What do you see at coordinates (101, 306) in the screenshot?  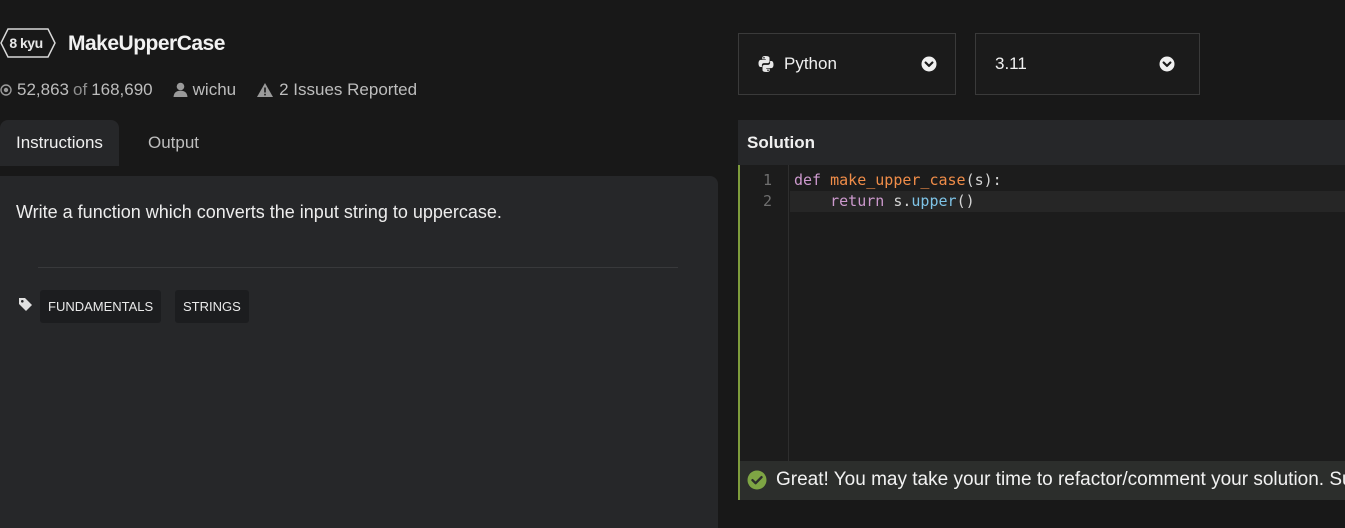 I see `tag-fundamentals: FUNDAMENTALS` at bounding box center [101, 306].